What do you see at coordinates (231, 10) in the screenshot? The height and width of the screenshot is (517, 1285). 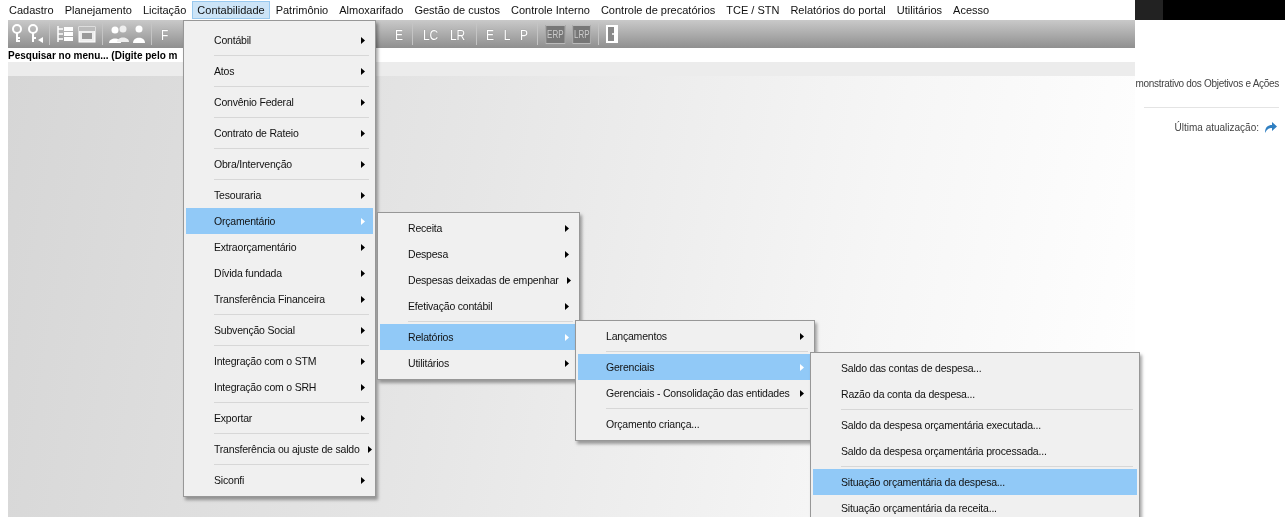 I see `menu-bar-item: Contabilidade` at bounding box center [231, 10].